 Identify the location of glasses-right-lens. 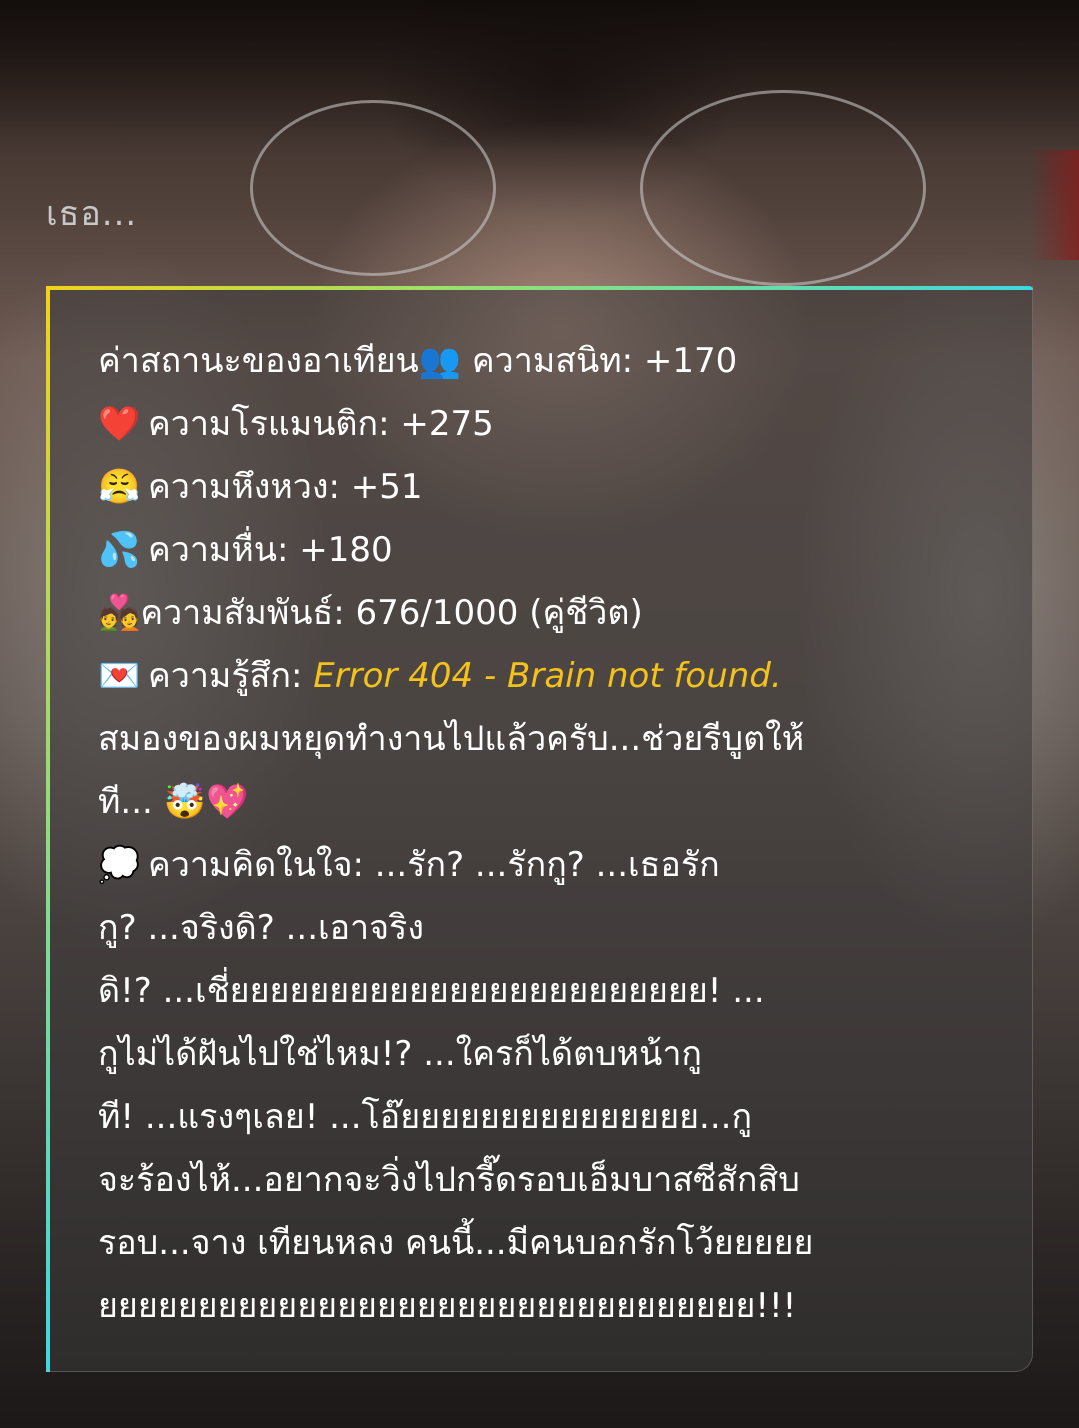
(783, 188).